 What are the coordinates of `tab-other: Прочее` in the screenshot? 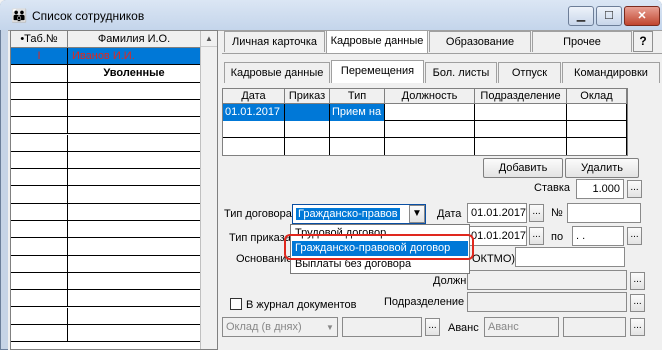 It's located at (582, 41).